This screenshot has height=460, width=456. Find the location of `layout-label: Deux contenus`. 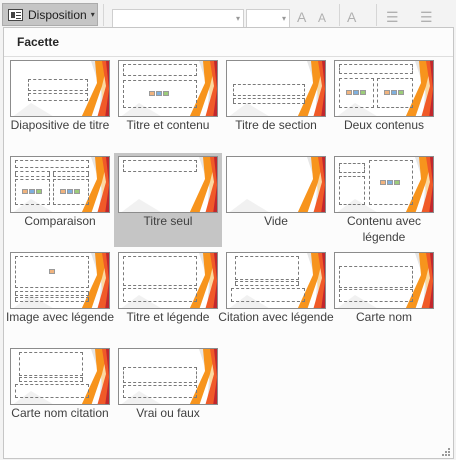

layout-label: Deux contenus is located at coordinates (384, 125).